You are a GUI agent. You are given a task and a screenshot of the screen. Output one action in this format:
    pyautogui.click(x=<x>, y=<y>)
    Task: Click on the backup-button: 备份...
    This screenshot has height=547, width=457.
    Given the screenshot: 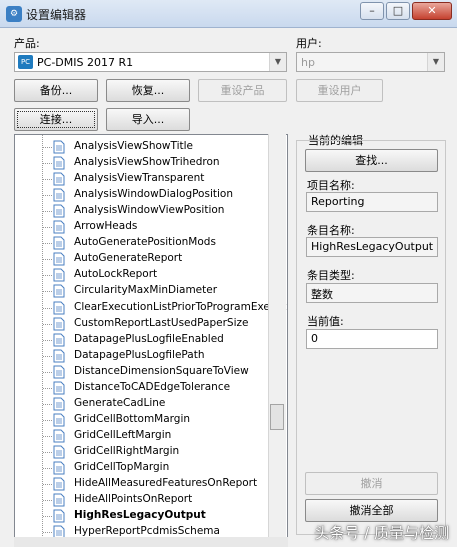 What is the action you would take?
    pyautogui.click(x=56, y=90)
    